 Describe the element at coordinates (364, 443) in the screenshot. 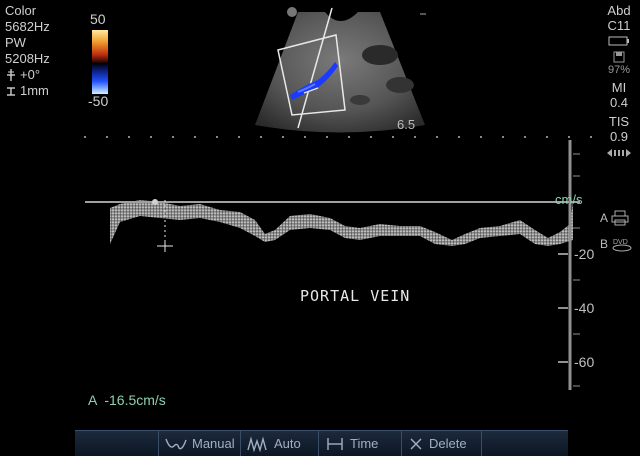

I see `time-label: Time` at that location.